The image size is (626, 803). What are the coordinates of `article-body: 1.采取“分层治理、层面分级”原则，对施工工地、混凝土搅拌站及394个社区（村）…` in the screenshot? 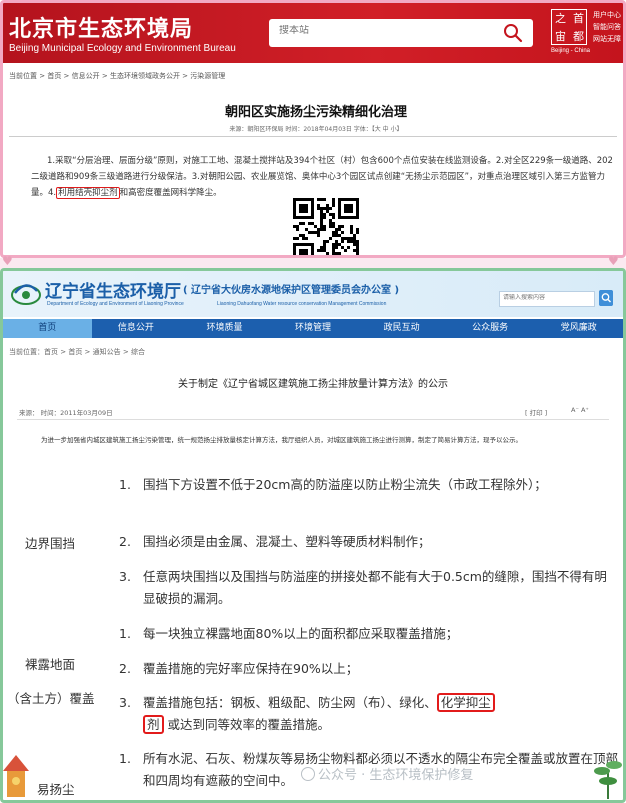 It's located at (325, 177).